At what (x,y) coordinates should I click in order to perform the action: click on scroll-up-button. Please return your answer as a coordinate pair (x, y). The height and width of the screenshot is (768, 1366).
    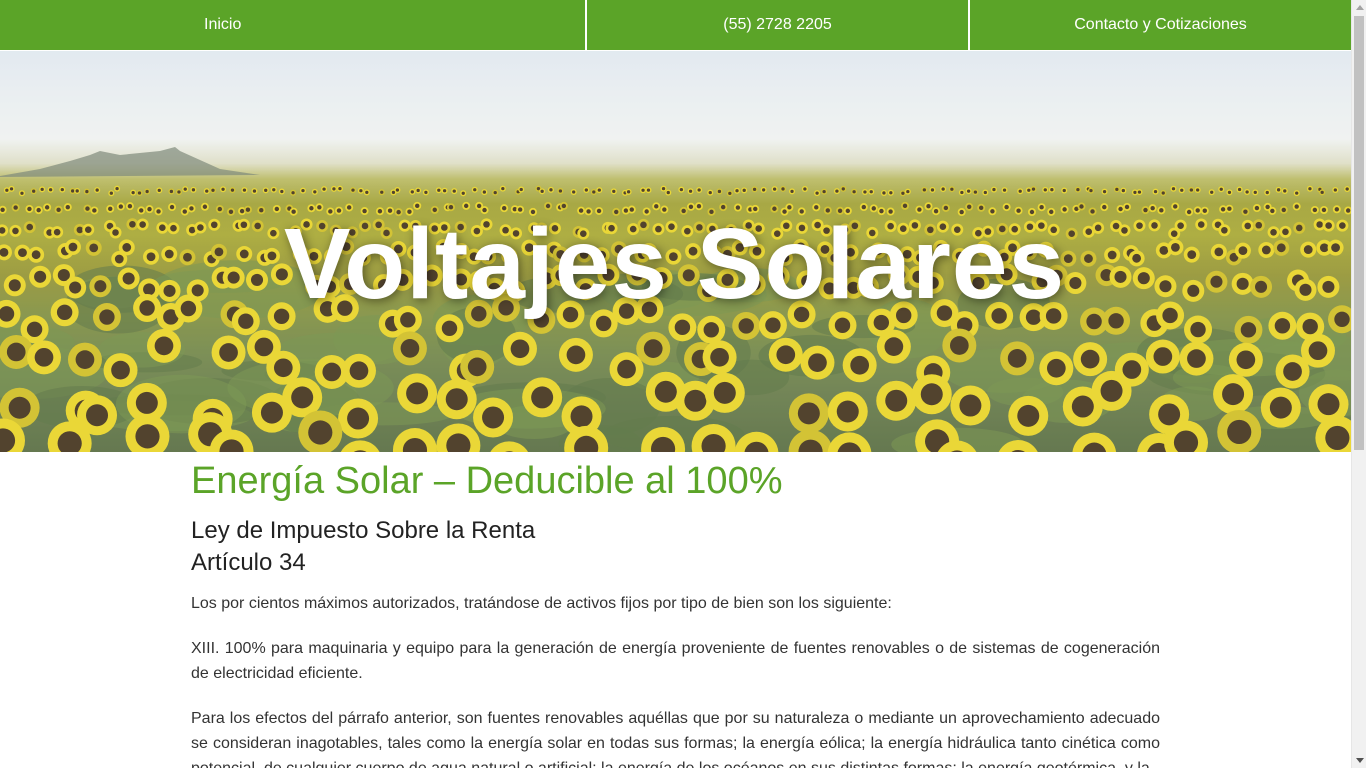
    Looking at the image, I should click on (1359, 7).